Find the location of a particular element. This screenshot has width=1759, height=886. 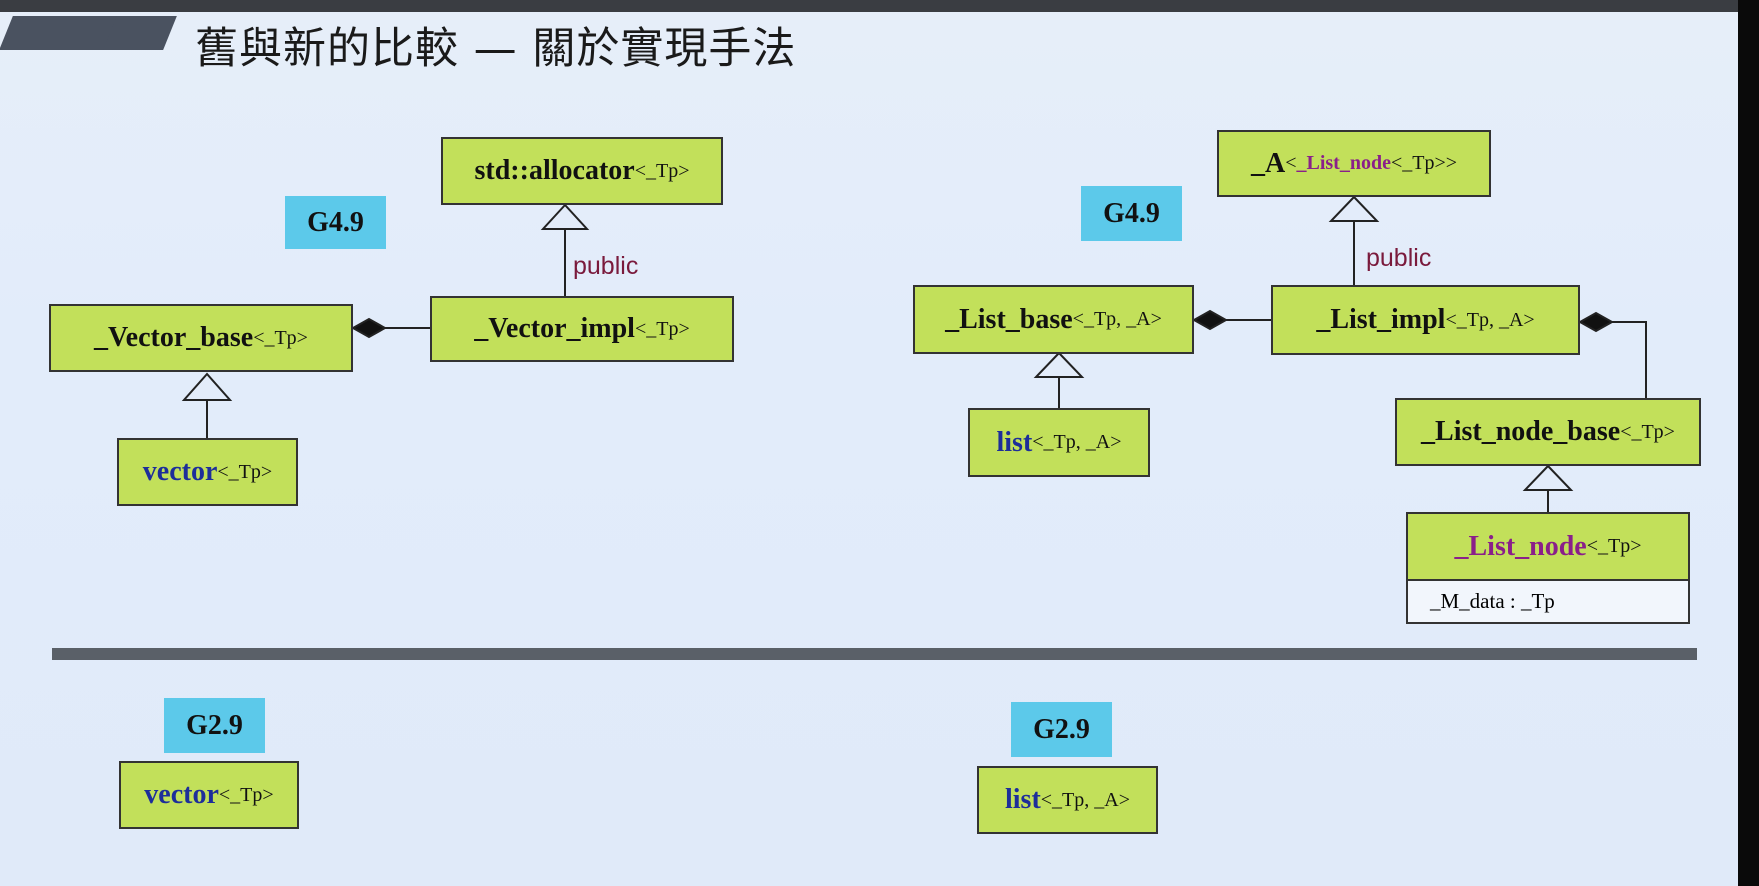

list-node-class-name: _List_node is located at coordinates (1520, 546).